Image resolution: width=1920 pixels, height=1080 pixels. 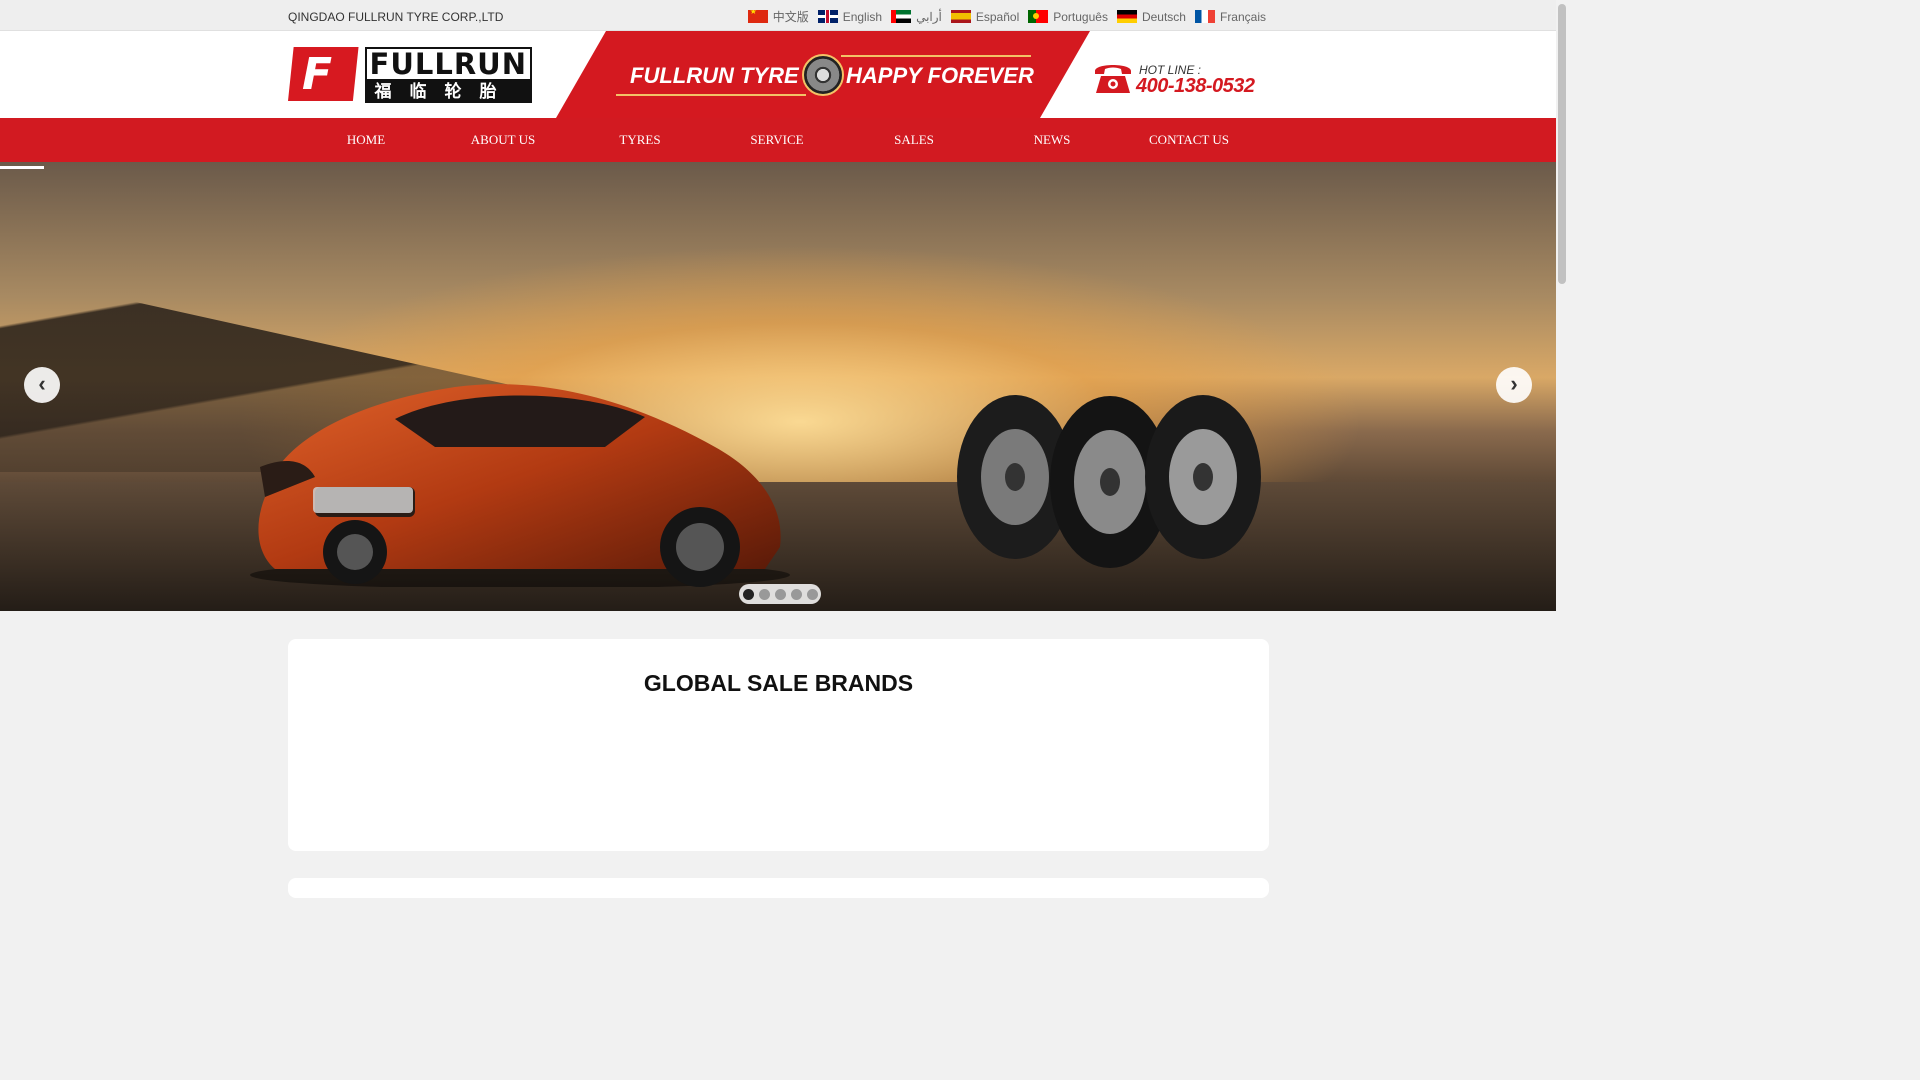 What do you see at coordinates (1080, 16) in the screenshot?
I see `lang-label: Português` at bounding box center [1080, 16].